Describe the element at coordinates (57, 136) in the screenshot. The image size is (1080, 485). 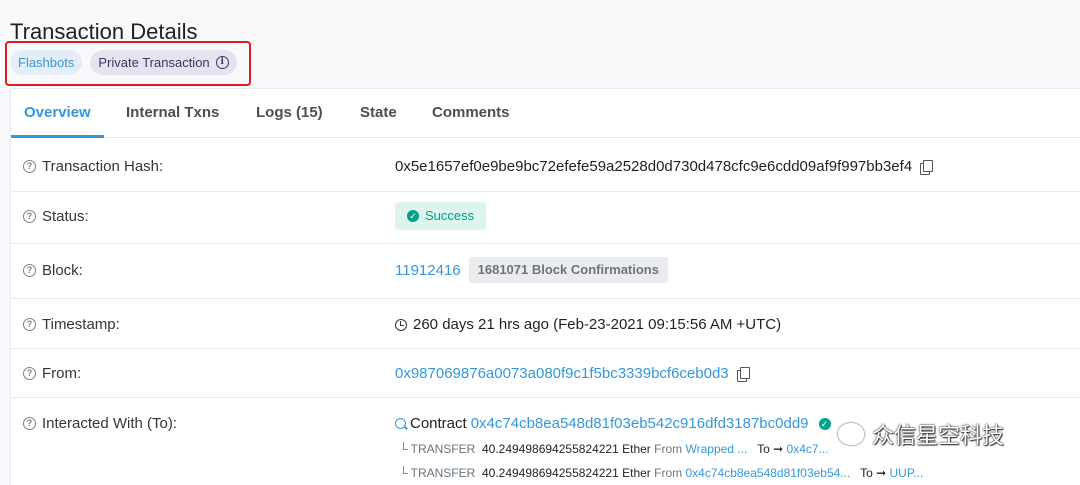
I see `active-tab-indicator` at that location.